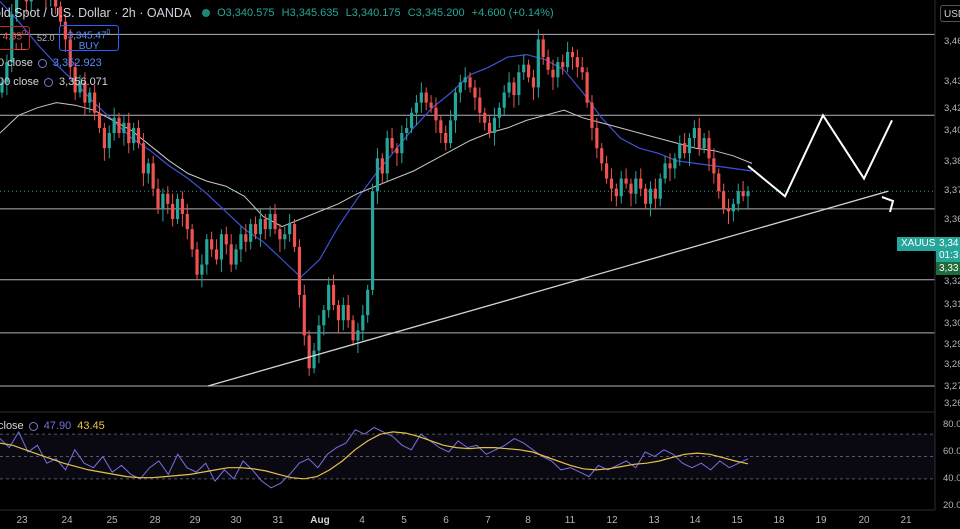 Image resolution: width=960 pixels, height=529 pixels. Describe the element at coordinates (951, 505) in the screenshot. I see `rsi-axis-label: 20.0` at that location.